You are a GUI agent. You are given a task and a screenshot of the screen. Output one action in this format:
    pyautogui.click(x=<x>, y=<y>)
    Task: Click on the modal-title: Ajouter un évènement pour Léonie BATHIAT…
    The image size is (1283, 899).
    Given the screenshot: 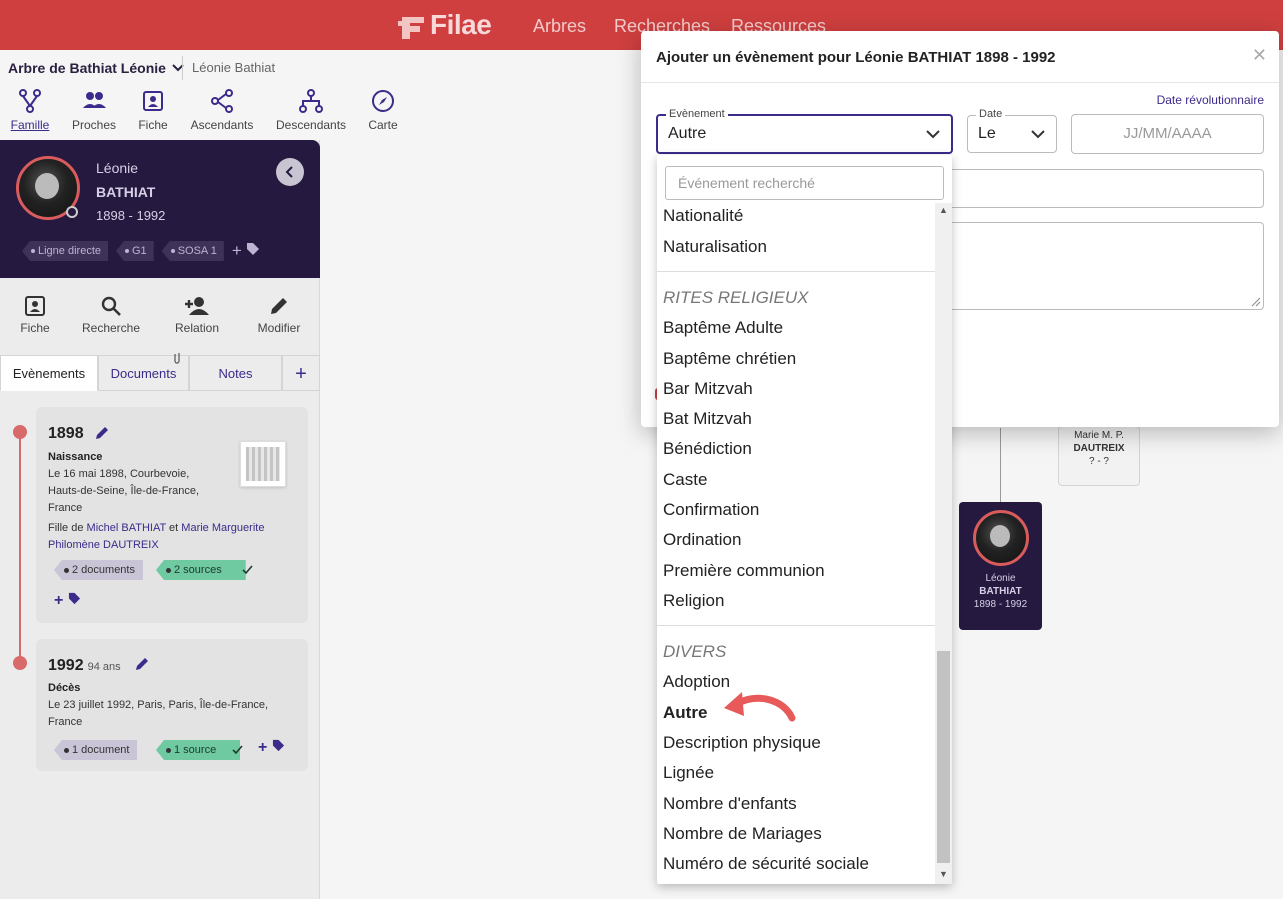 What is the action you would take?
    pyautogui.click(x=856, y=57)
    